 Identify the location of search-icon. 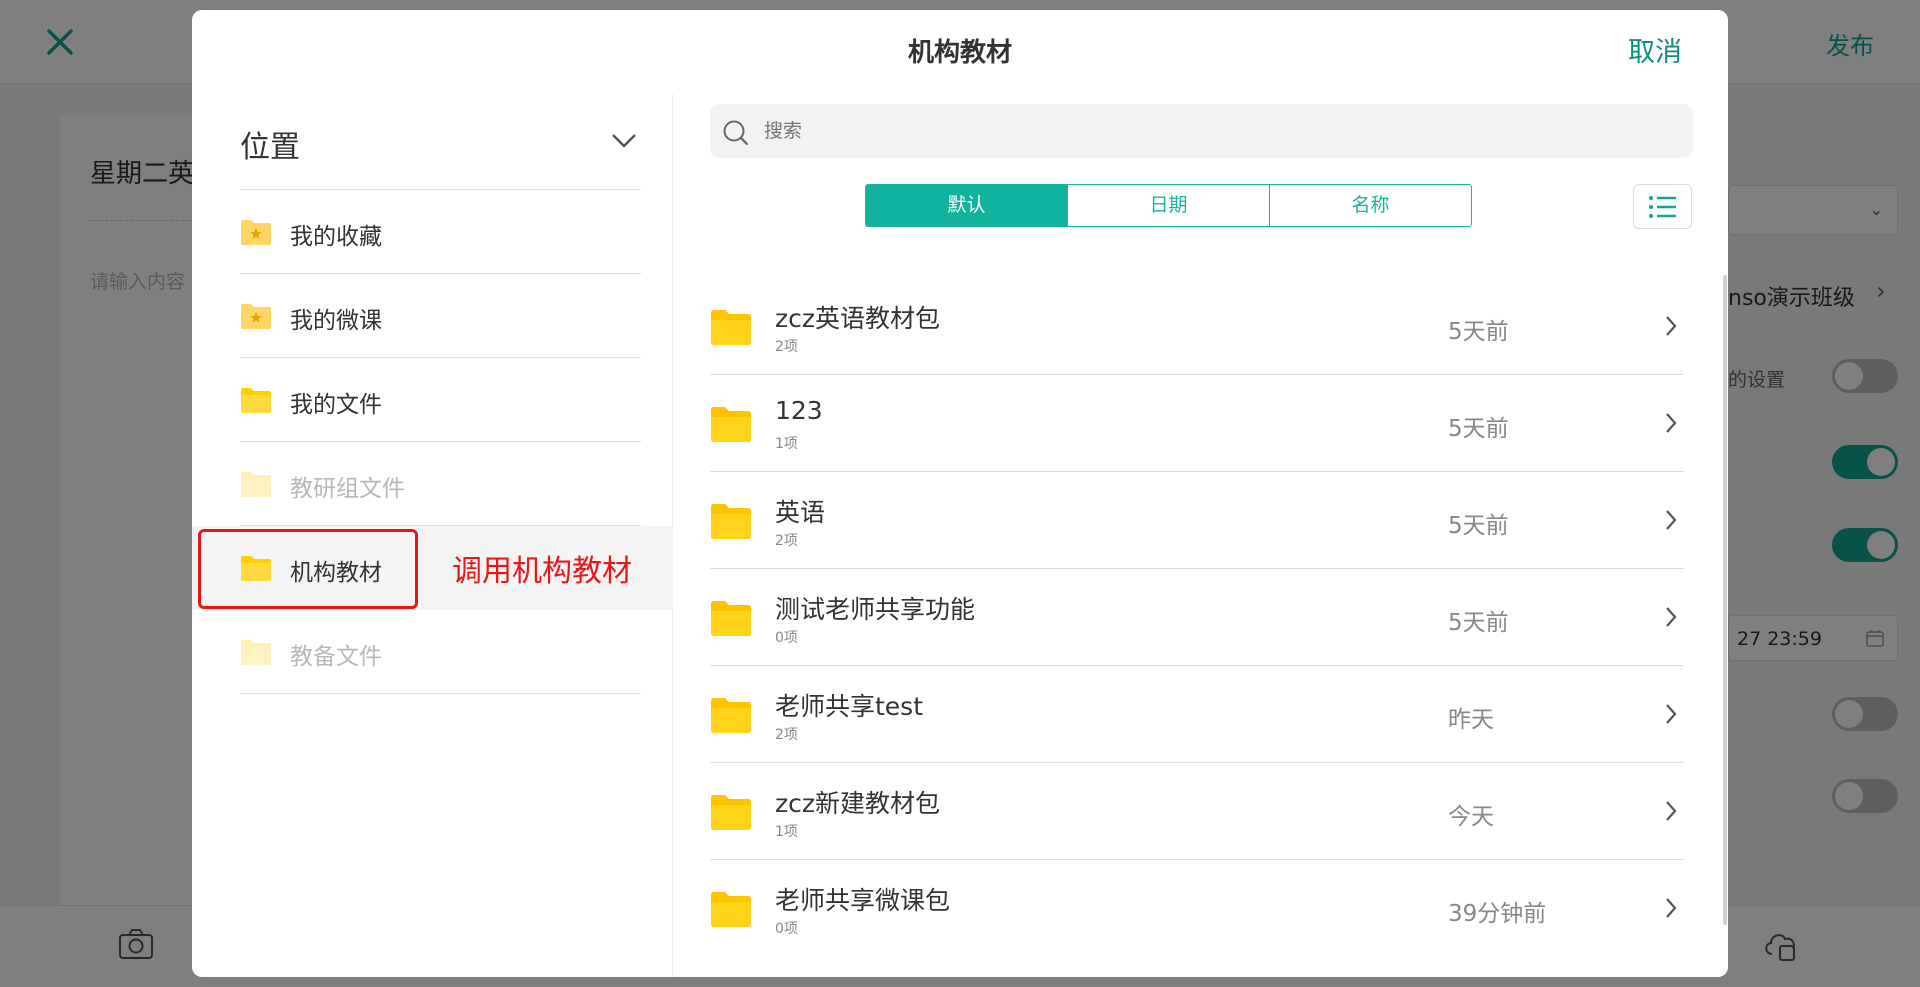
(736, 133).